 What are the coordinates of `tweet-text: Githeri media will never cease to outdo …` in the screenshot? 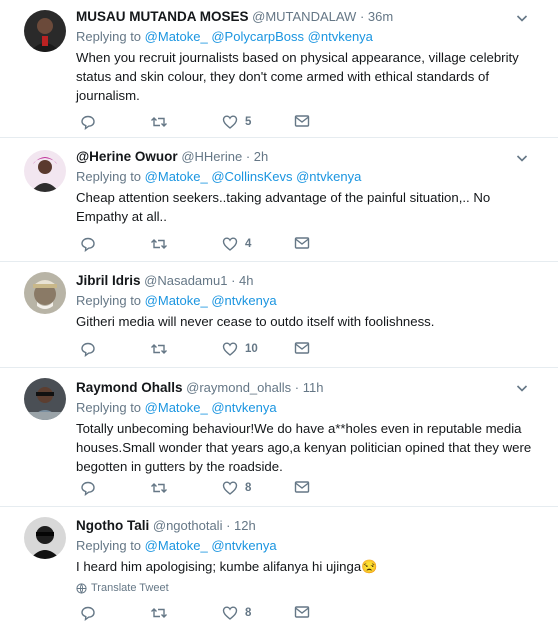 It's located at (255, 321).